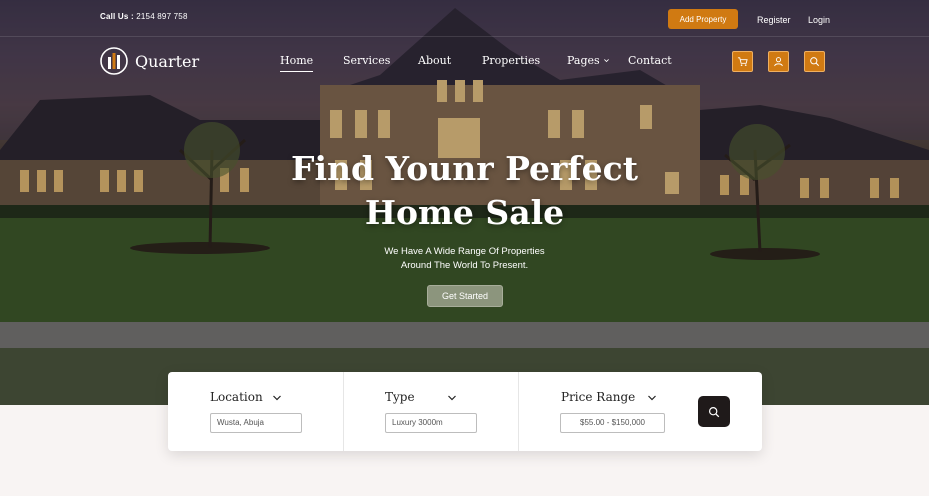 Image resolution: width=929 pixels, height=496 pixels. I want to click on add-property-button: Add Property, so click(703, 19).